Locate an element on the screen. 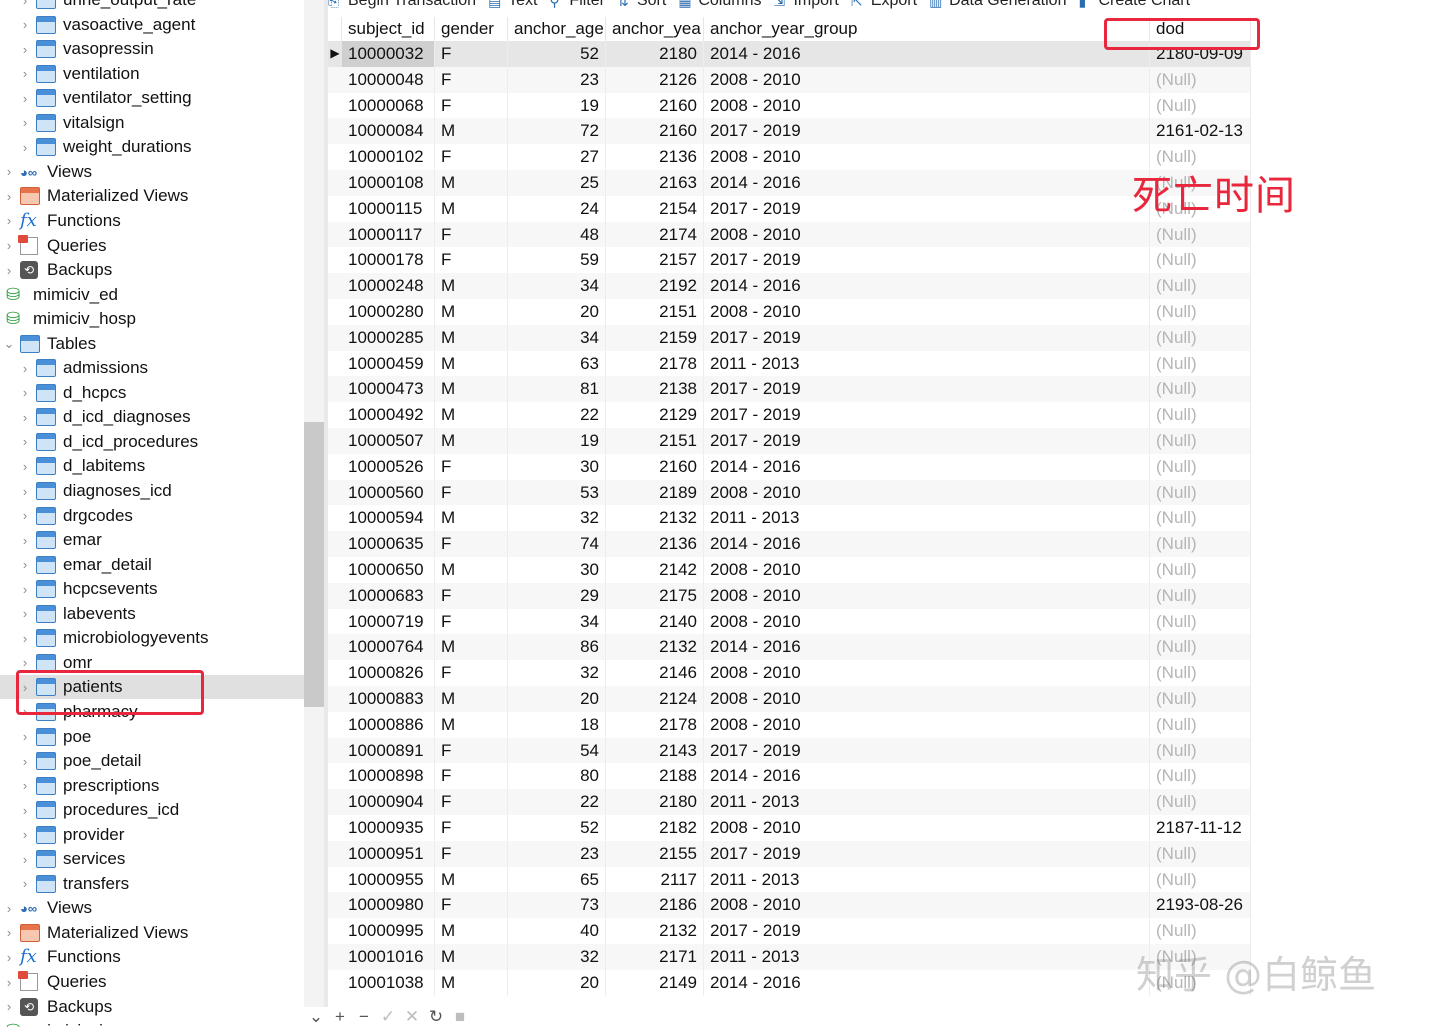  collapse-chevron-icon: ⌄ is located at coordinates (316, 1017).